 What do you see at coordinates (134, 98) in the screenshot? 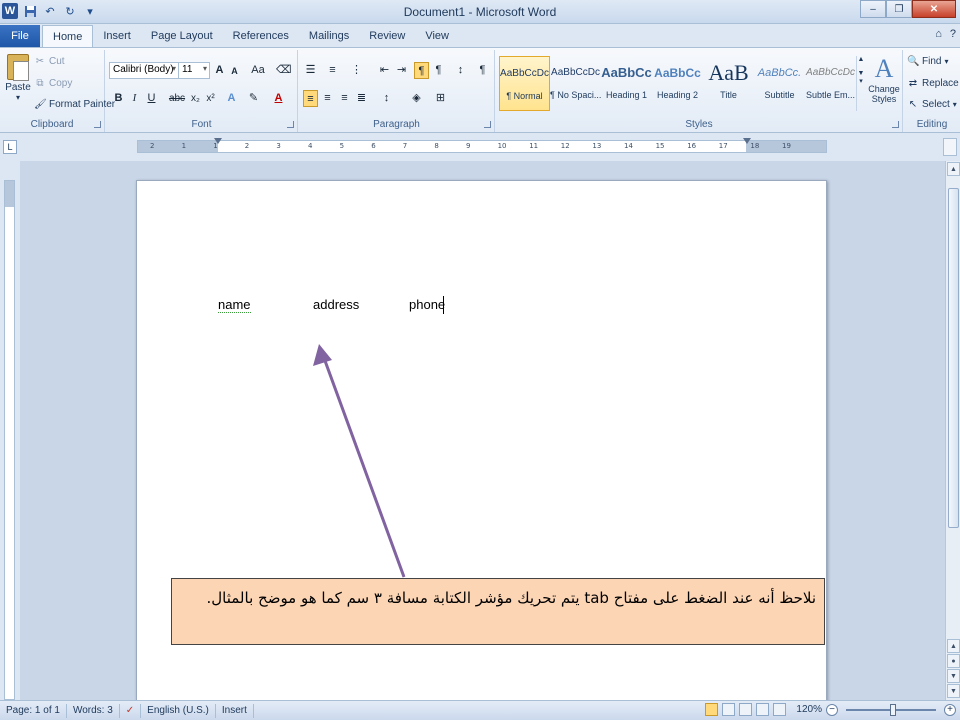
I see `italic-button: I` at bounding box center [134, 98].